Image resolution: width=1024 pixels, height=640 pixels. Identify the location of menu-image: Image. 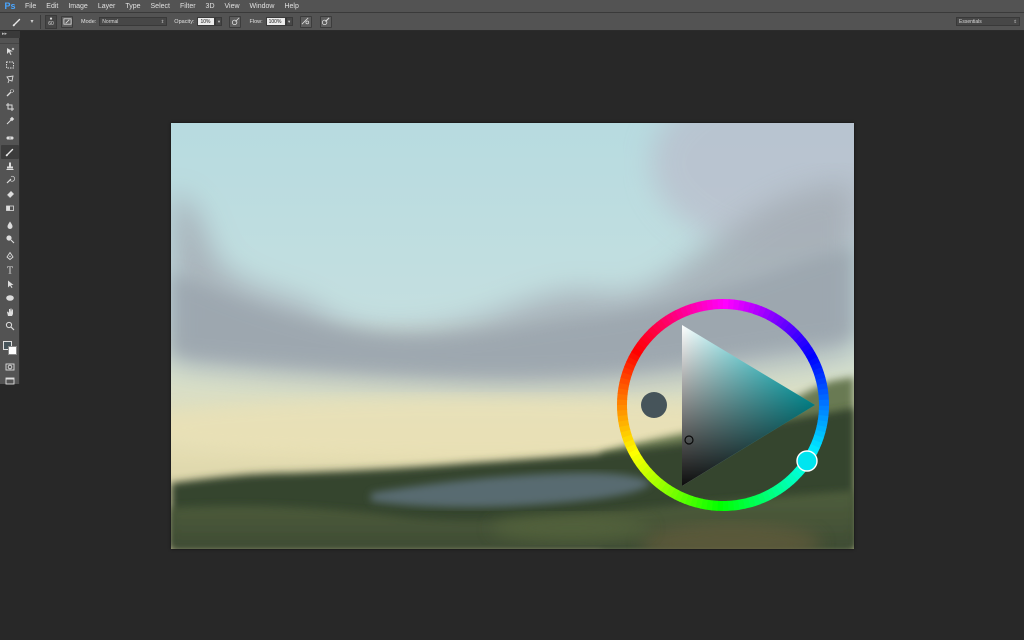
(77, 6).